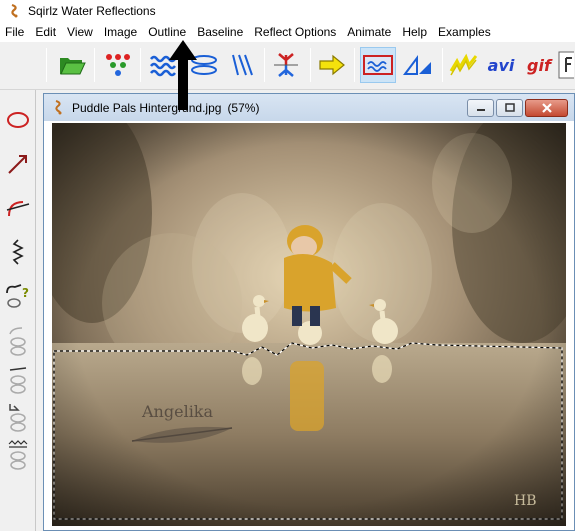 This screenshot has height=531, width=575. I want to click on slot-2-button, so click(18, 378).